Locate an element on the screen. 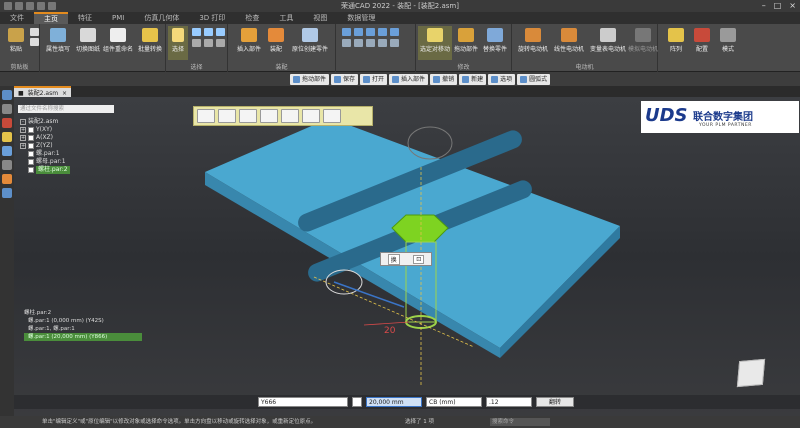 The image size is (800, 428). tree-item-part-1: 螺.par:1 is located at coordinates (44, 154).